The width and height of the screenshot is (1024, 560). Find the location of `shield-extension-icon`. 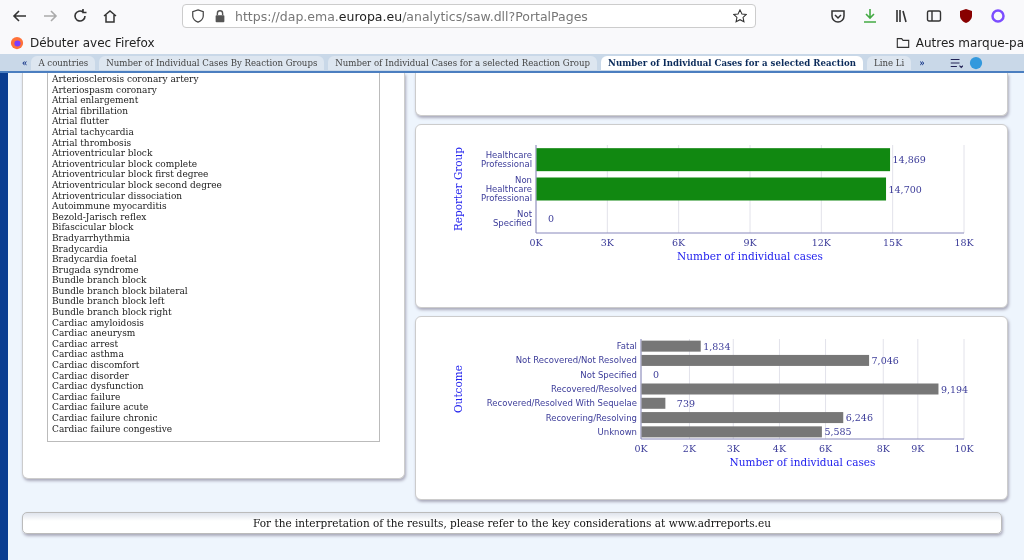

shield-extension-icon is located at coordinates (966, 16).